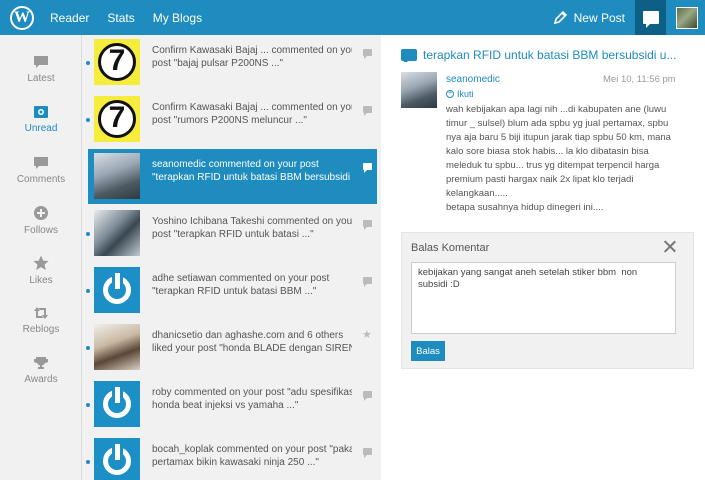 The image size is (705, 480). I want to click on filter-likes: Likes, so click(41, 270).